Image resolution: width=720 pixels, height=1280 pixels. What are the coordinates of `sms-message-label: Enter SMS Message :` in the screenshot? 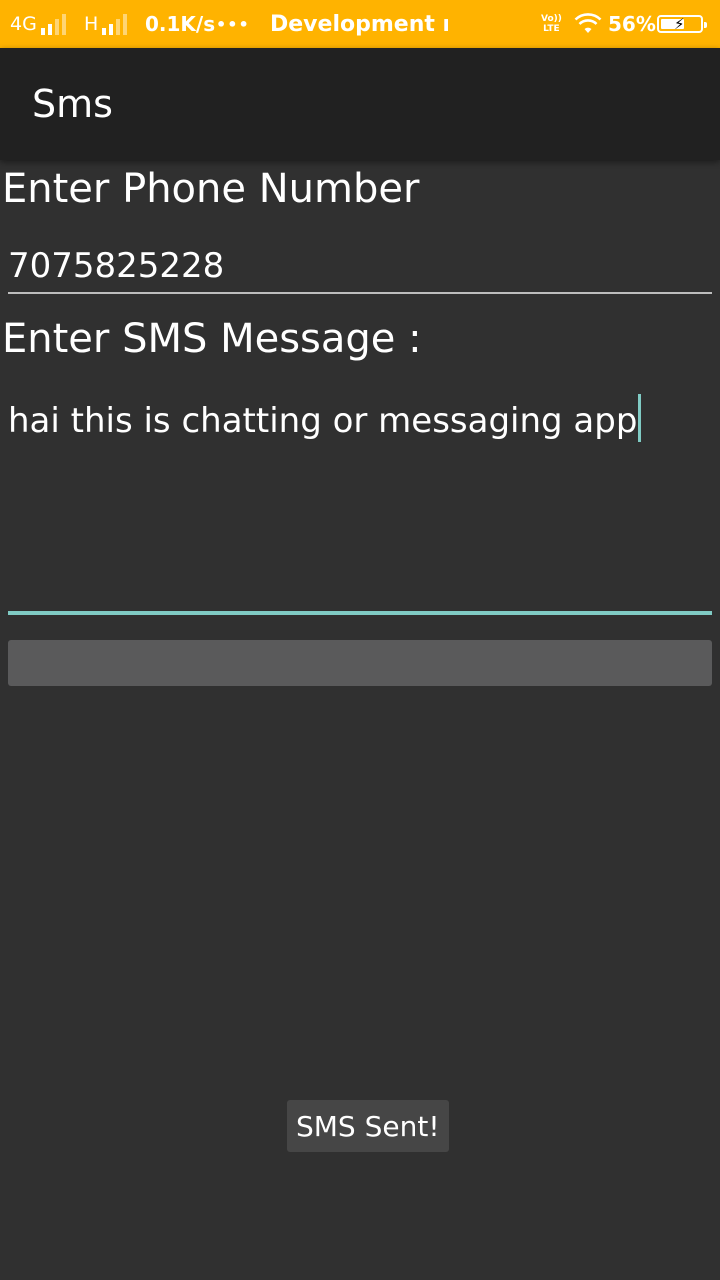 It's located at (212, 339).